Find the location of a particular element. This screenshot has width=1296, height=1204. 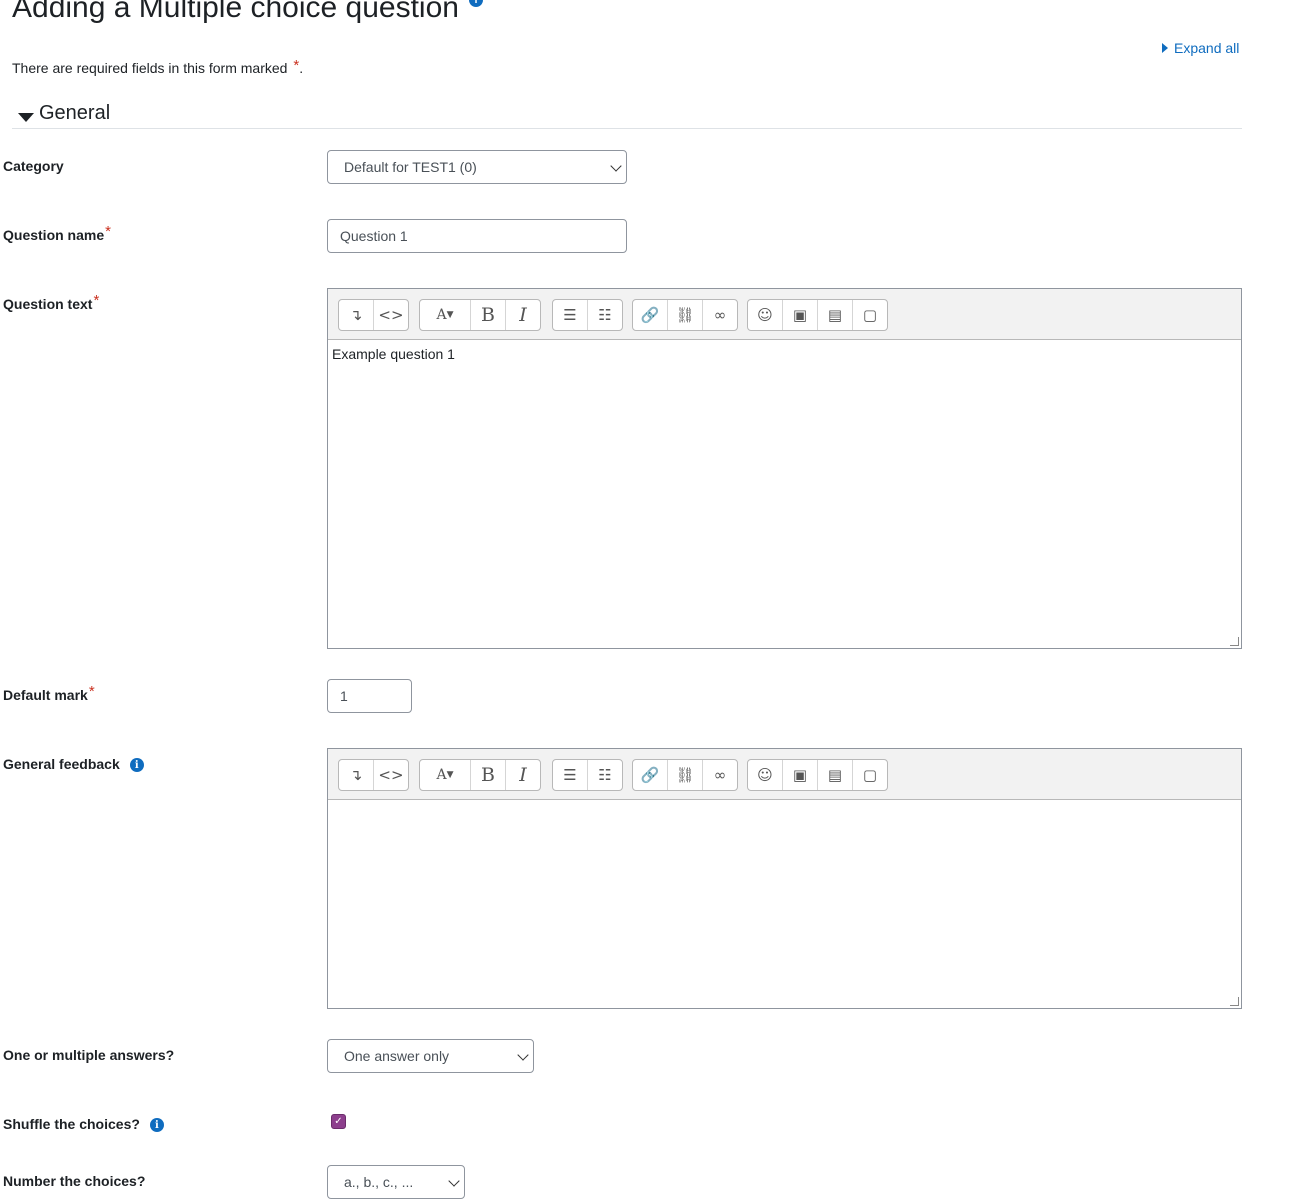

default-mark-input: 1 is located at coordinates (369, 696).